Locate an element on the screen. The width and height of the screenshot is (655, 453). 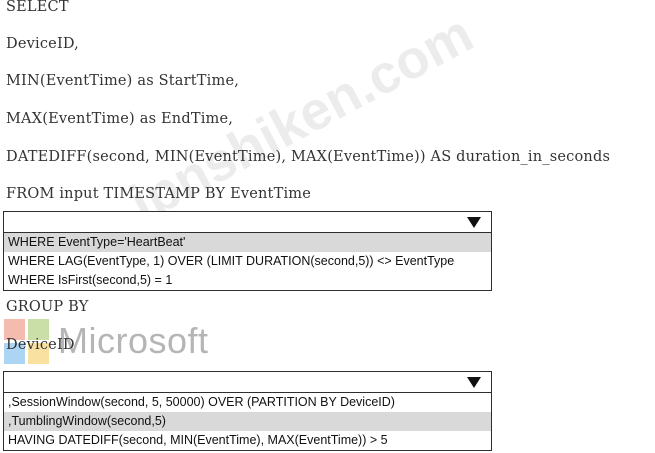
code-line-from: FROM input TIMESTAMP BY EventTime is located at coordinates (159, 194).